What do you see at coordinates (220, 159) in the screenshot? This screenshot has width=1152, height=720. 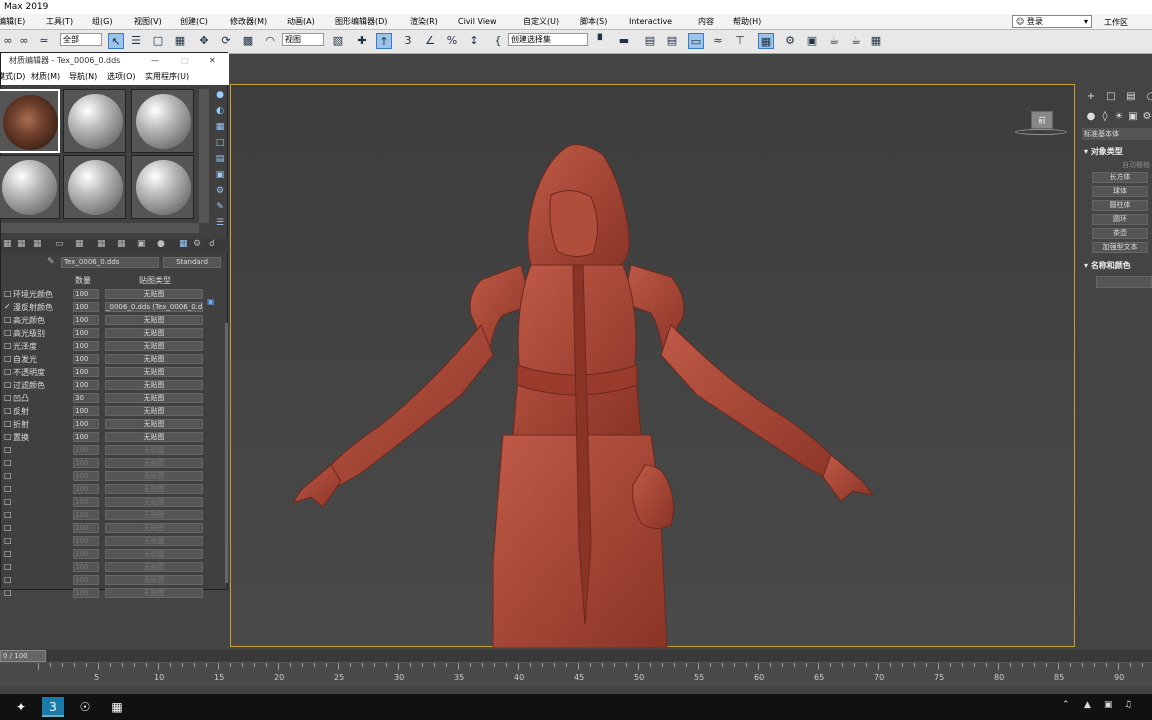 I see `video-color-check-icon: ▤` at bounding box center [220, 159].